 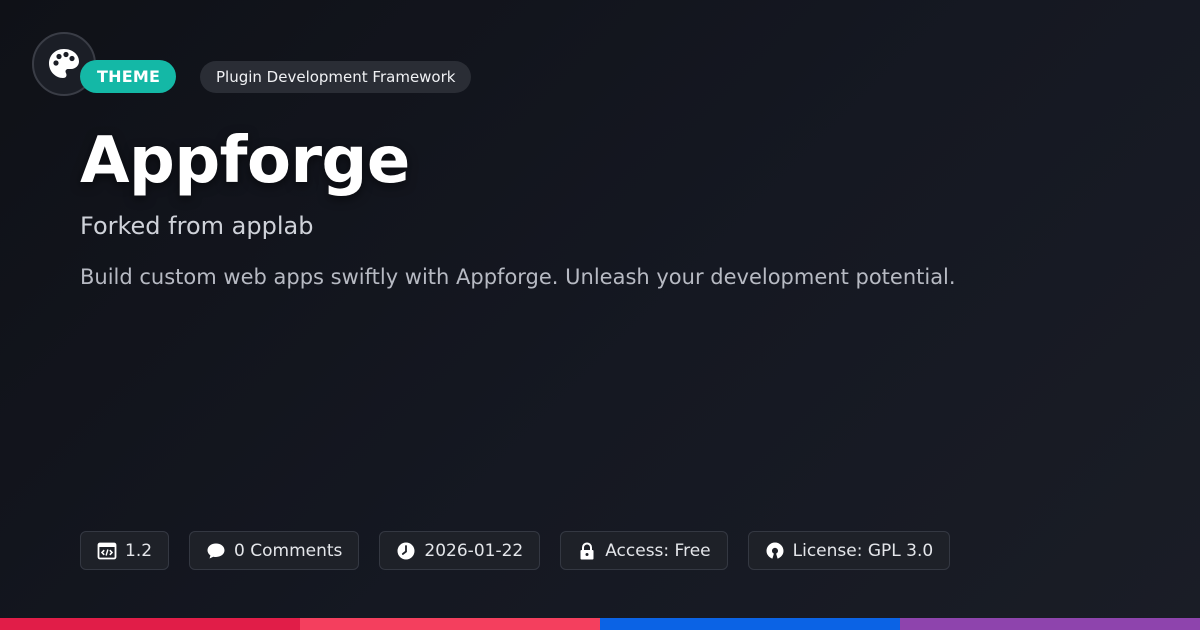 I want to click on license-pill: License: GPL 3.0, so click(x=849, y=550).